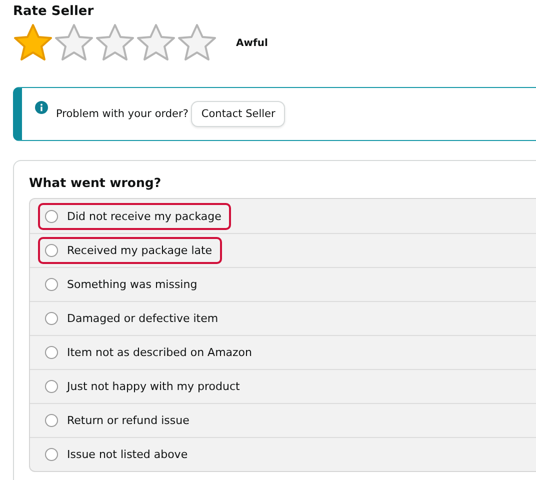  What do you see at coordinates (119, 420) in the screenshot?
I see `option-item: Return or refund issue` at bounding box center [119, 420].